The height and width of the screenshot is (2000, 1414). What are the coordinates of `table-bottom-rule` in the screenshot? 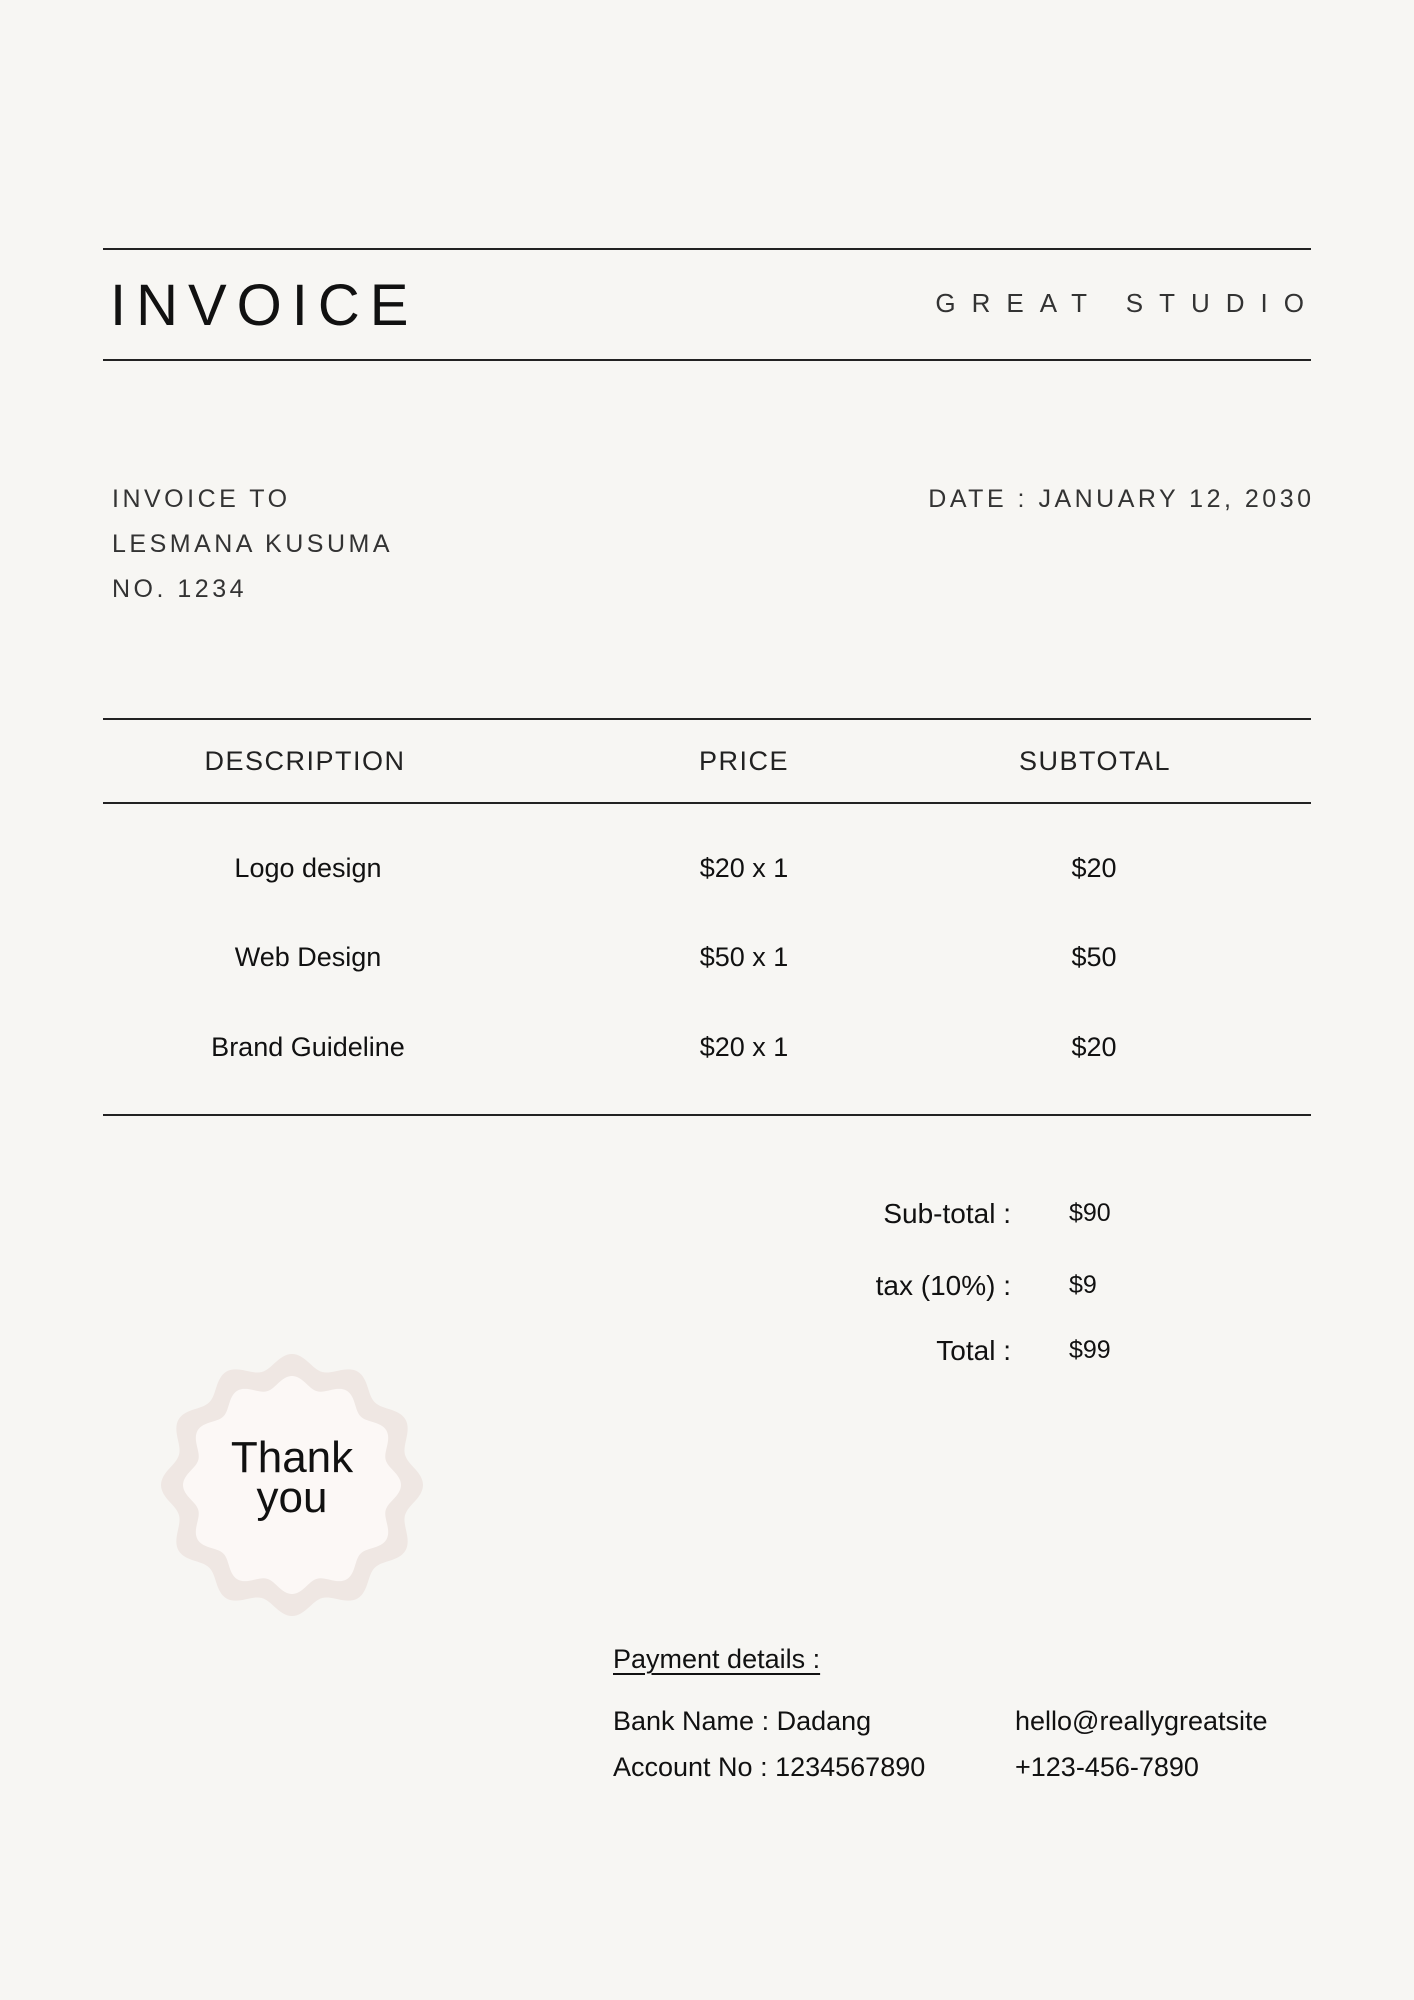 It's located at (707, 1115).